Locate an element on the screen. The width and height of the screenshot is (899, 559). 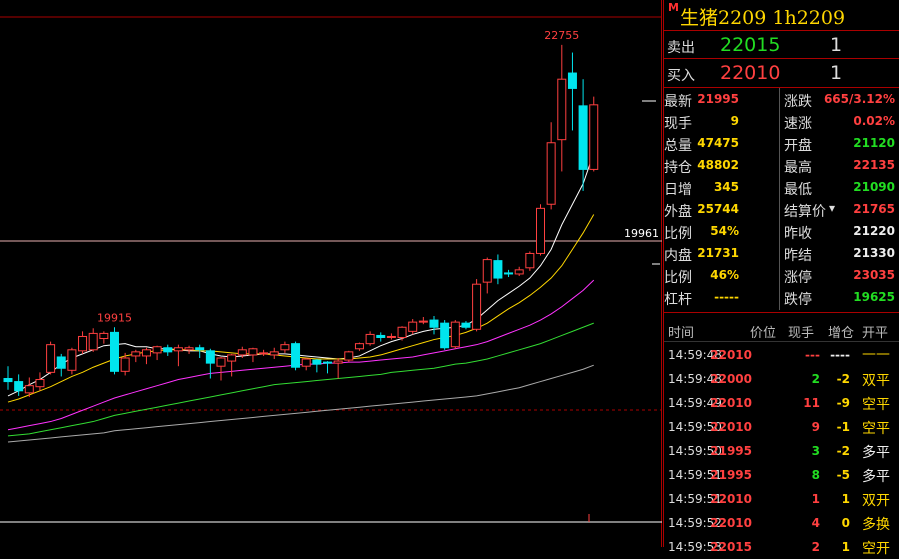
stat-value: 21220 is located at coordinates (874, 231).